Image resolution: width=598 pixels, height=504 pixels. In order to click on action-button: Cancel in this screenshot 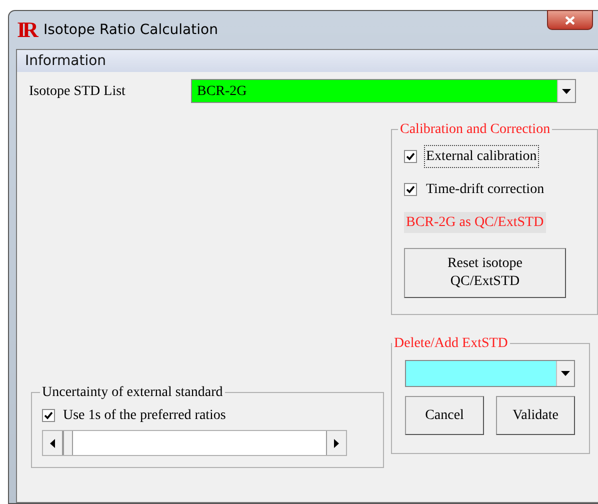, I will do `click(444, 415)`.